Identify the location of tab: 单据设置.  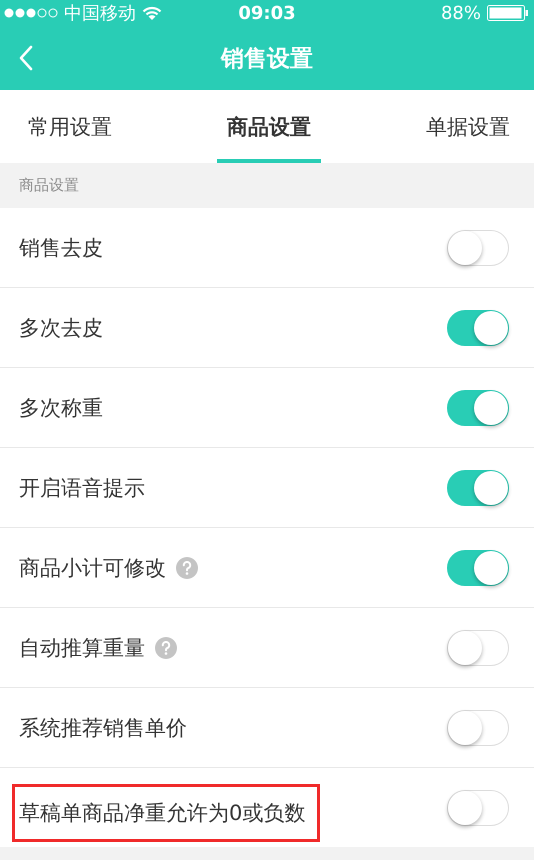
(468, 126).